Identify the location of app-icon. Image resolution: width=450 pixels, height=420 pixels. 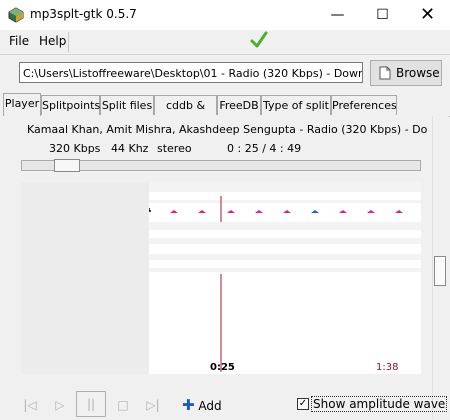
(16, 15).